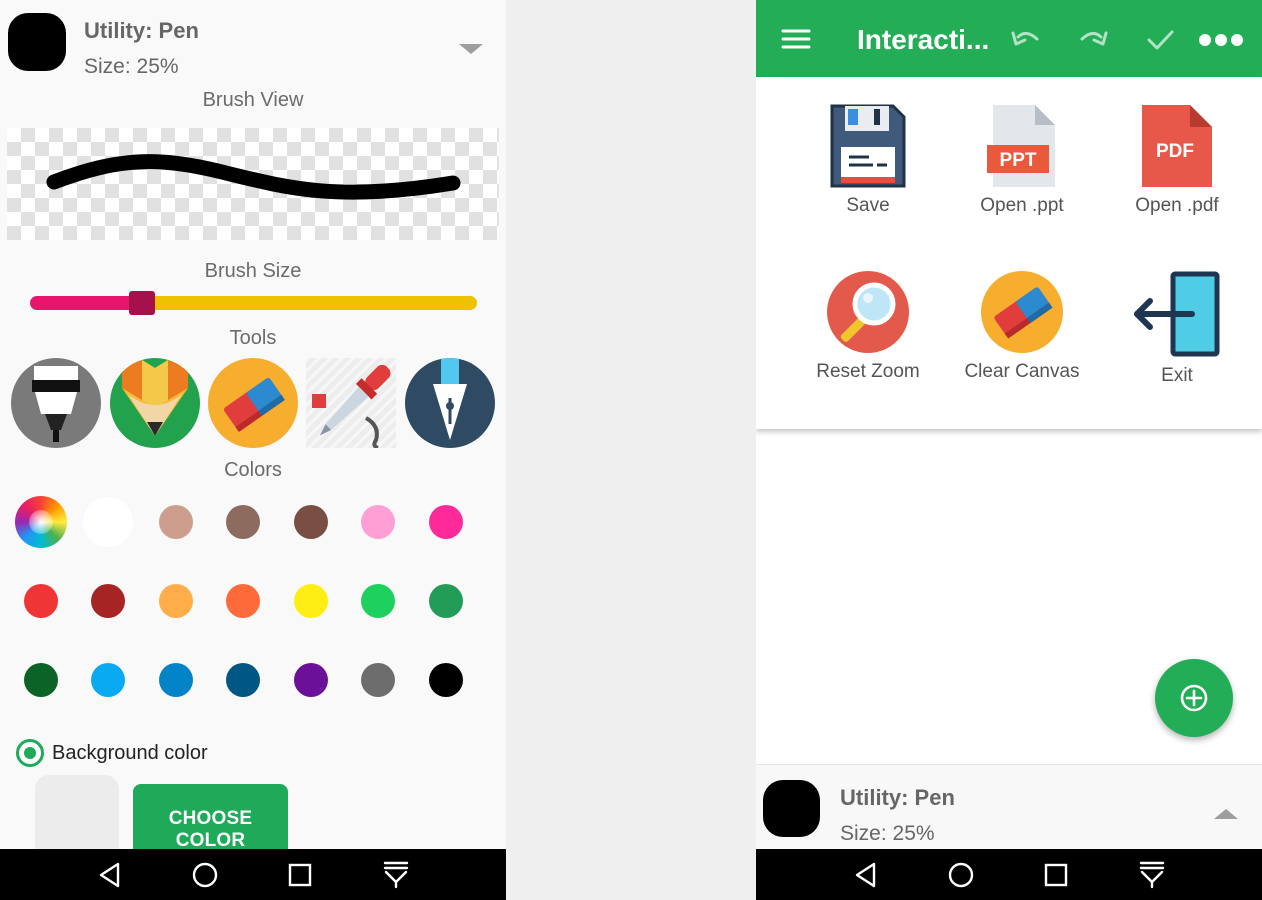 This screenshot has height=900, width=1262. What do you see at coordinates (1175, 151) in the screenshot?
I see `pdf-badge-text: PDF` at bounding box center [1175, 151].